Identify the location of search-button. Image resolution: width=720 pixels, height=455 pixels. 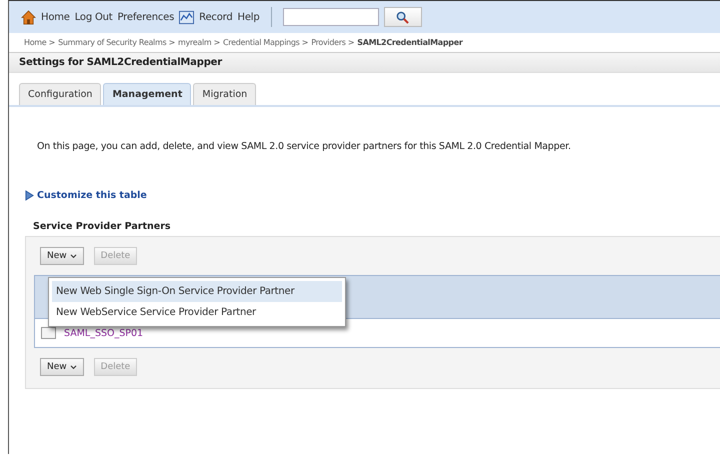
(403, 17).